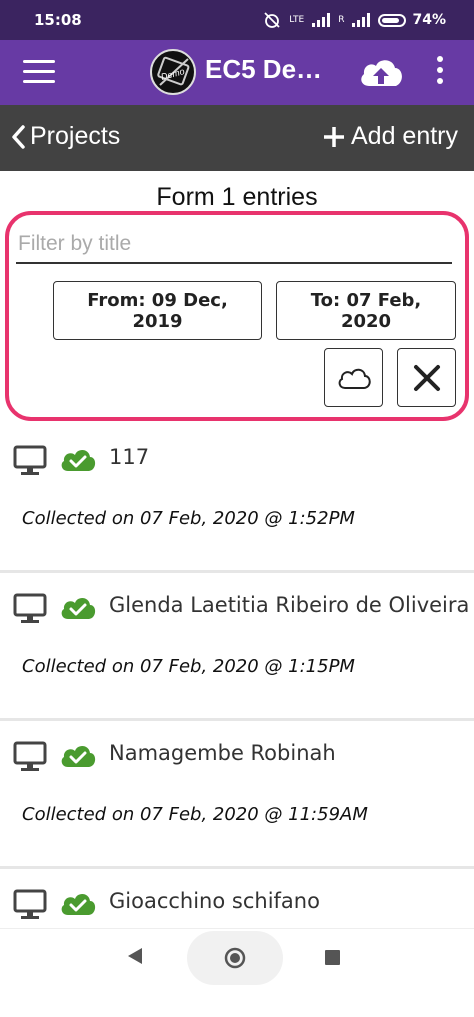  I want to click on cloud-upload-icon, so click(381, 72).